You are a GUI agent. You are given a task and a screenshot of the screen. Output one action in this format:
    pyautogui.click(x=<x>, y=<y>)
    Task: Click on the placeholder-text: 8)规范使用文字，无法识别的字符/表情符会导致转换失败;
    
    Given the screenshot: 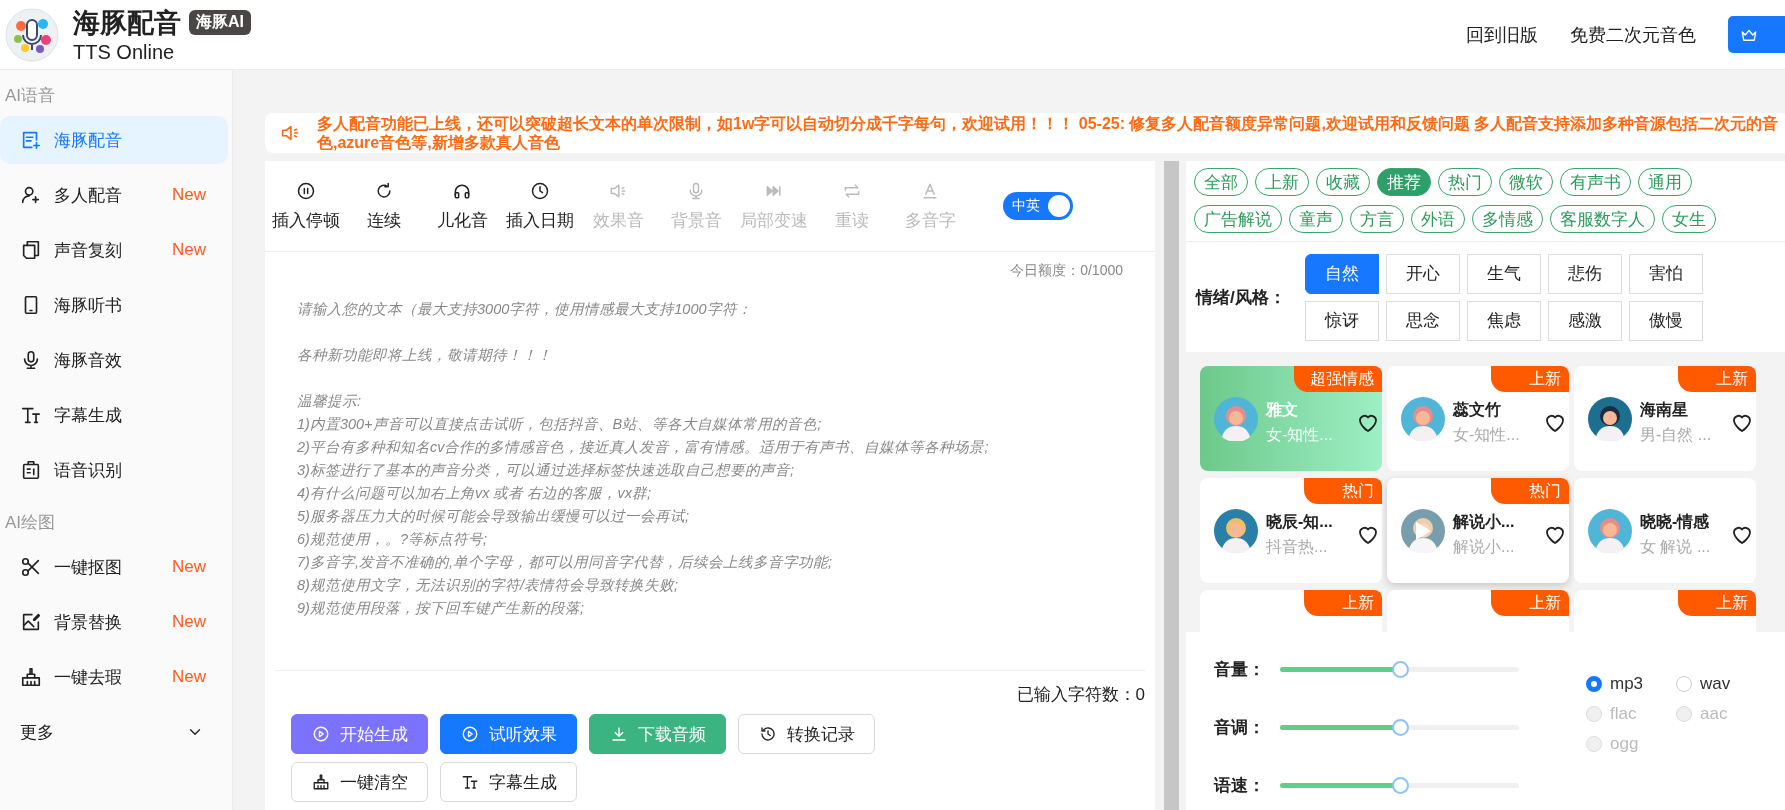 What is the action you would take?
    pyautogui.click(x=487, y=585)
    